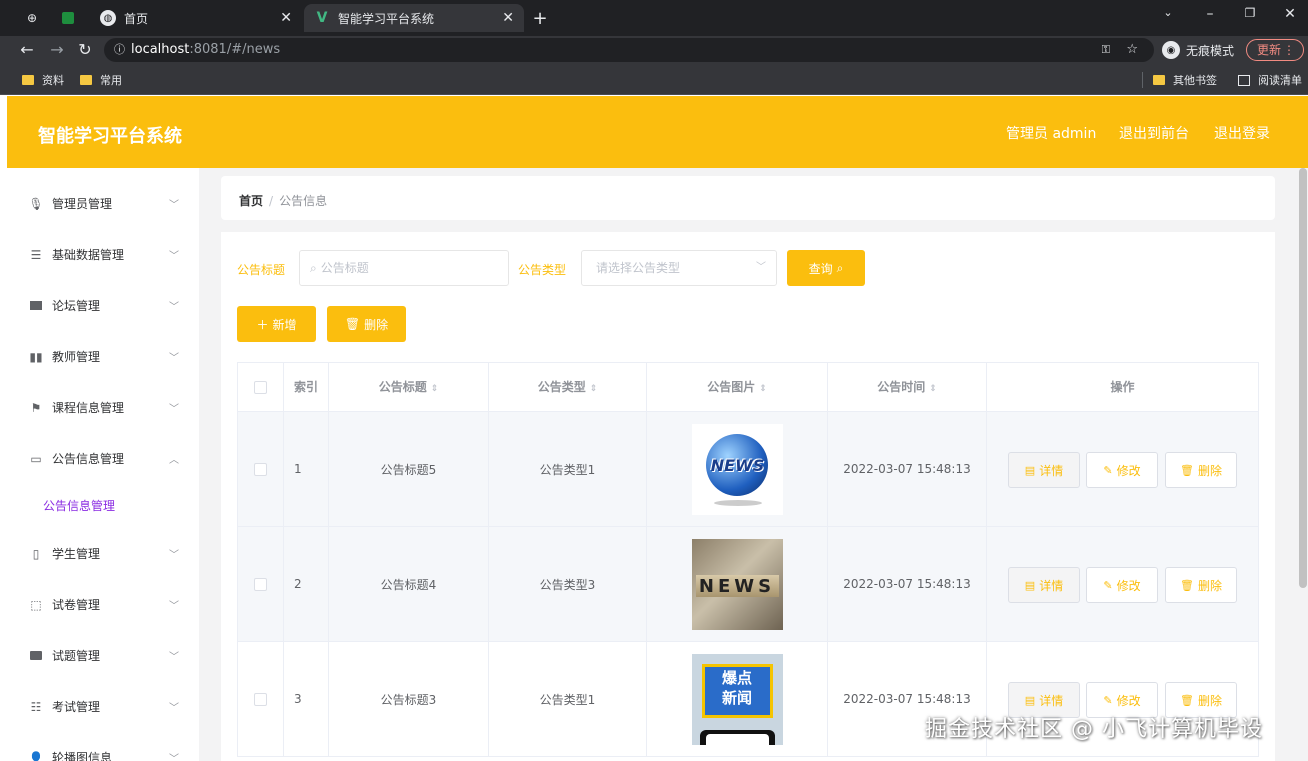 The width and height of the screenshot is (1308, 761). Describe the element at coordinates (568, 387) in the screenshot. I see `col-type: 公告类型 ⇕` at that location.